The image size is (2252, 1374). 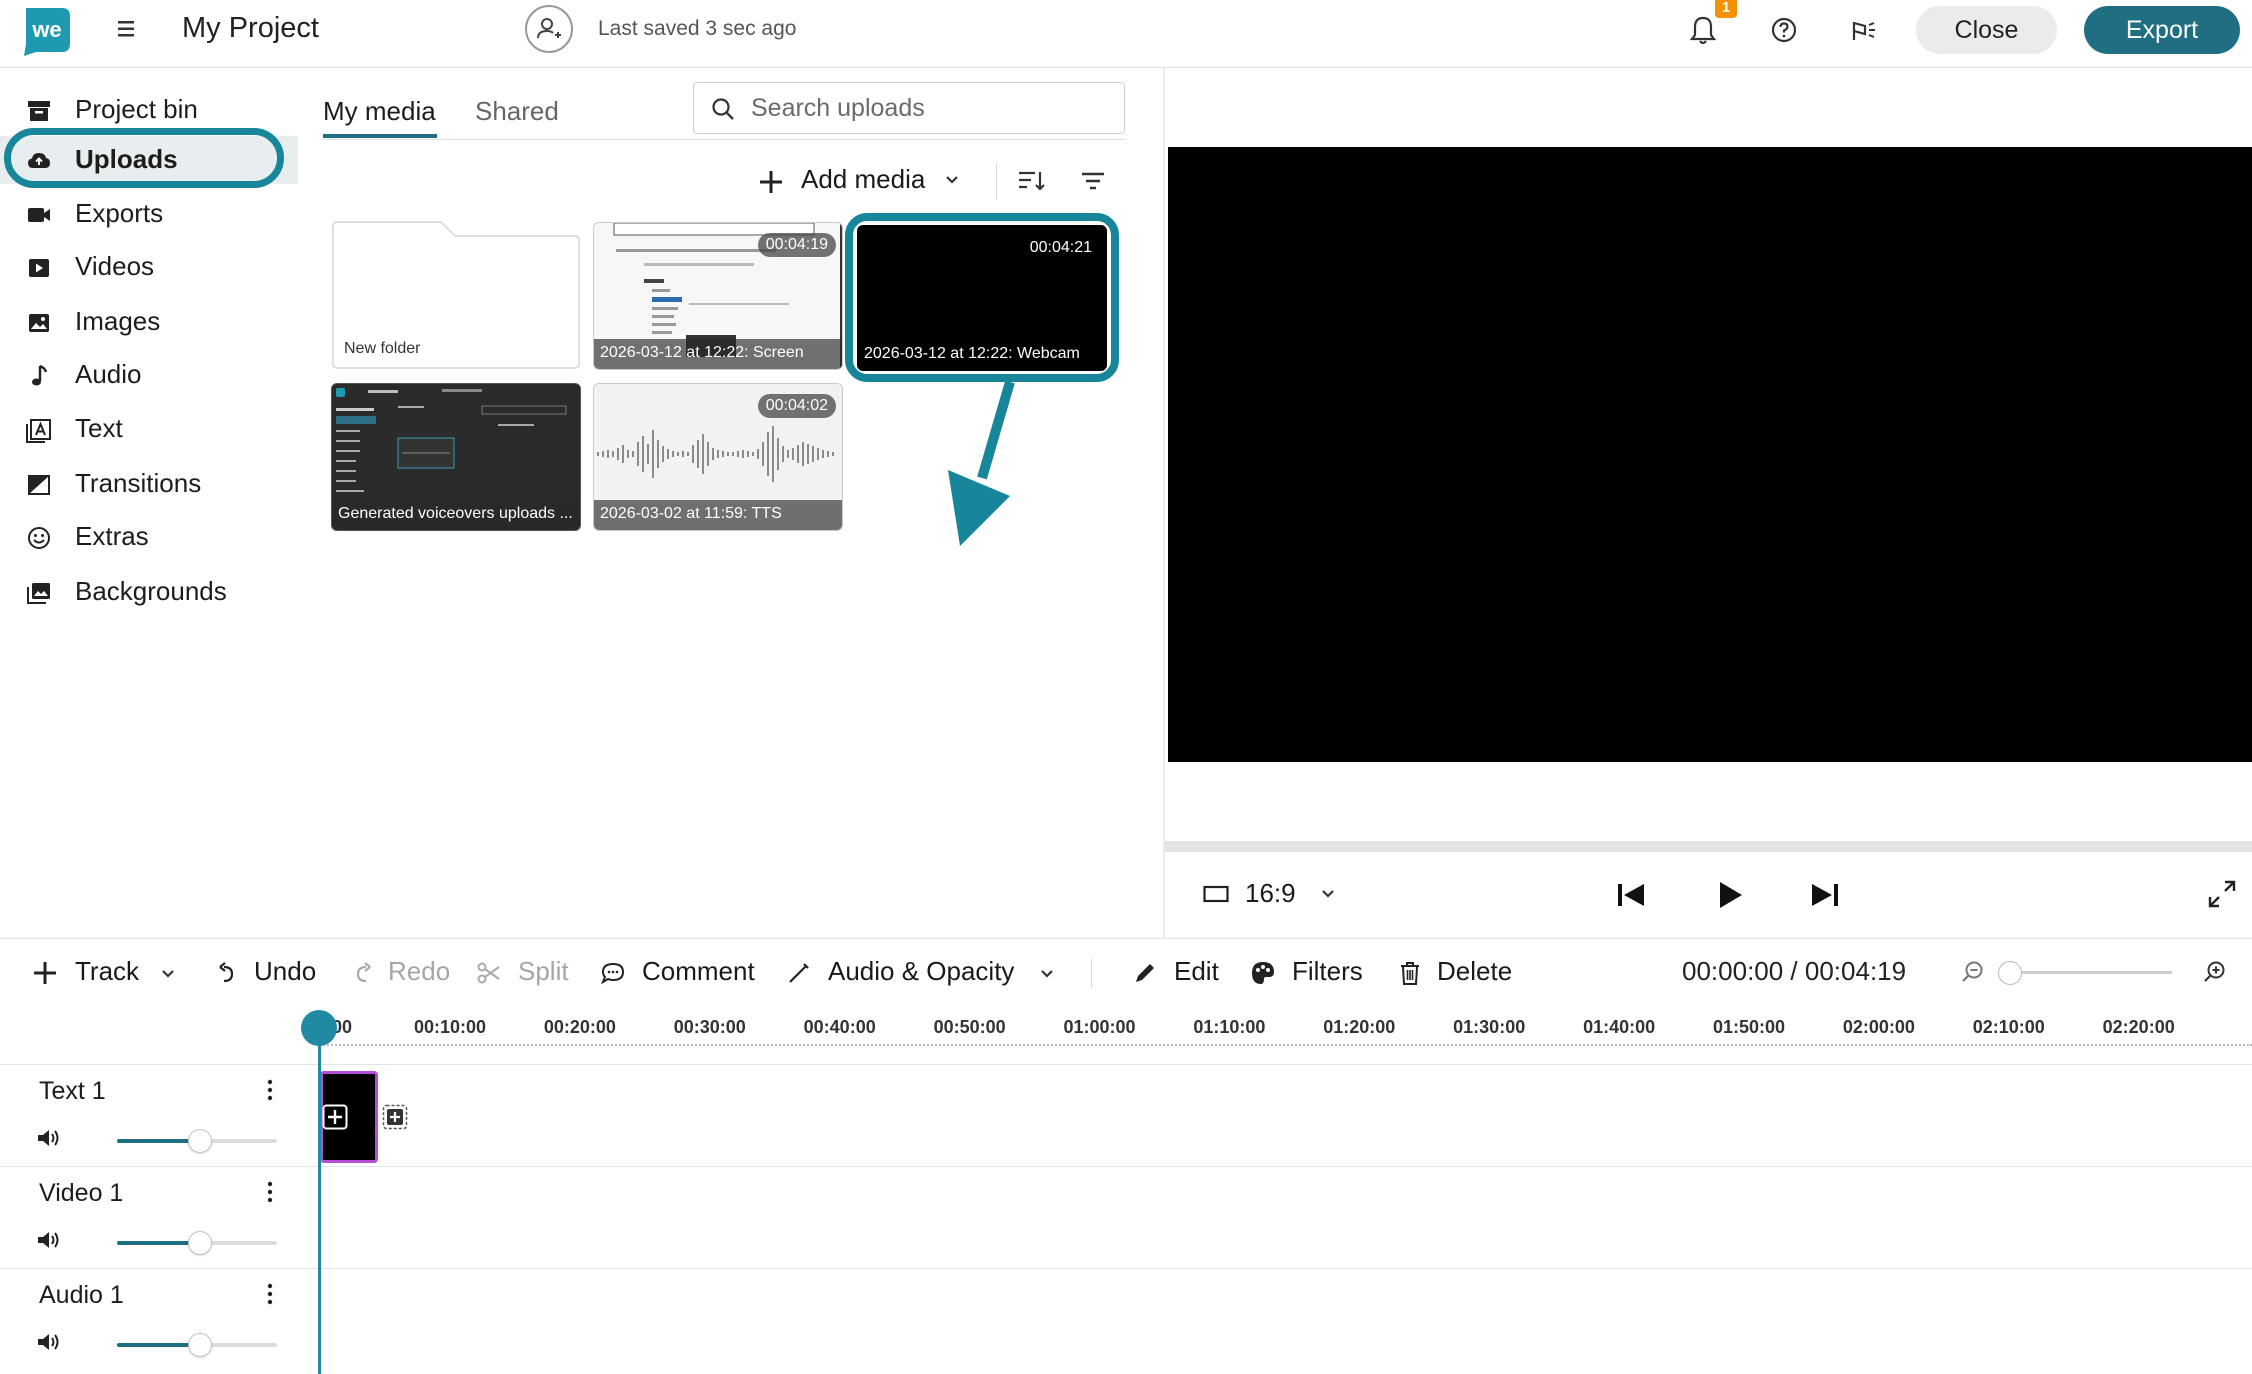 What do you see at coordinates (319, 1201) in the screenshot?
I see `playhead-line` at bounding box center [319, 1201].